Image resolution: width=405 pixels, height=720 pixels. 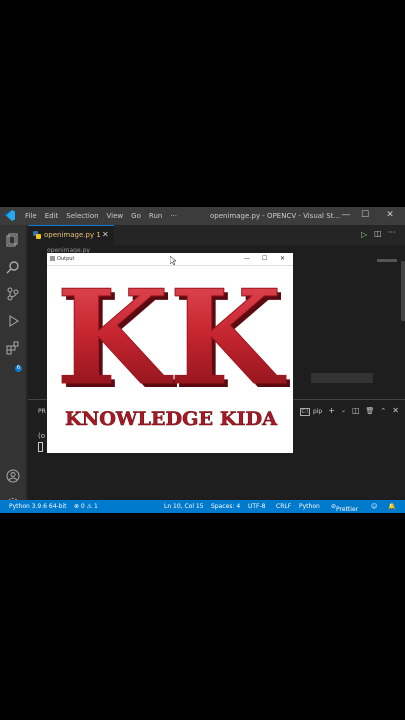 What do you see at coordinates (38, 506) in the screenshot?
I see `python-interpreter: Python 3.9.6 64-bit` at bounding box center [38, 506].